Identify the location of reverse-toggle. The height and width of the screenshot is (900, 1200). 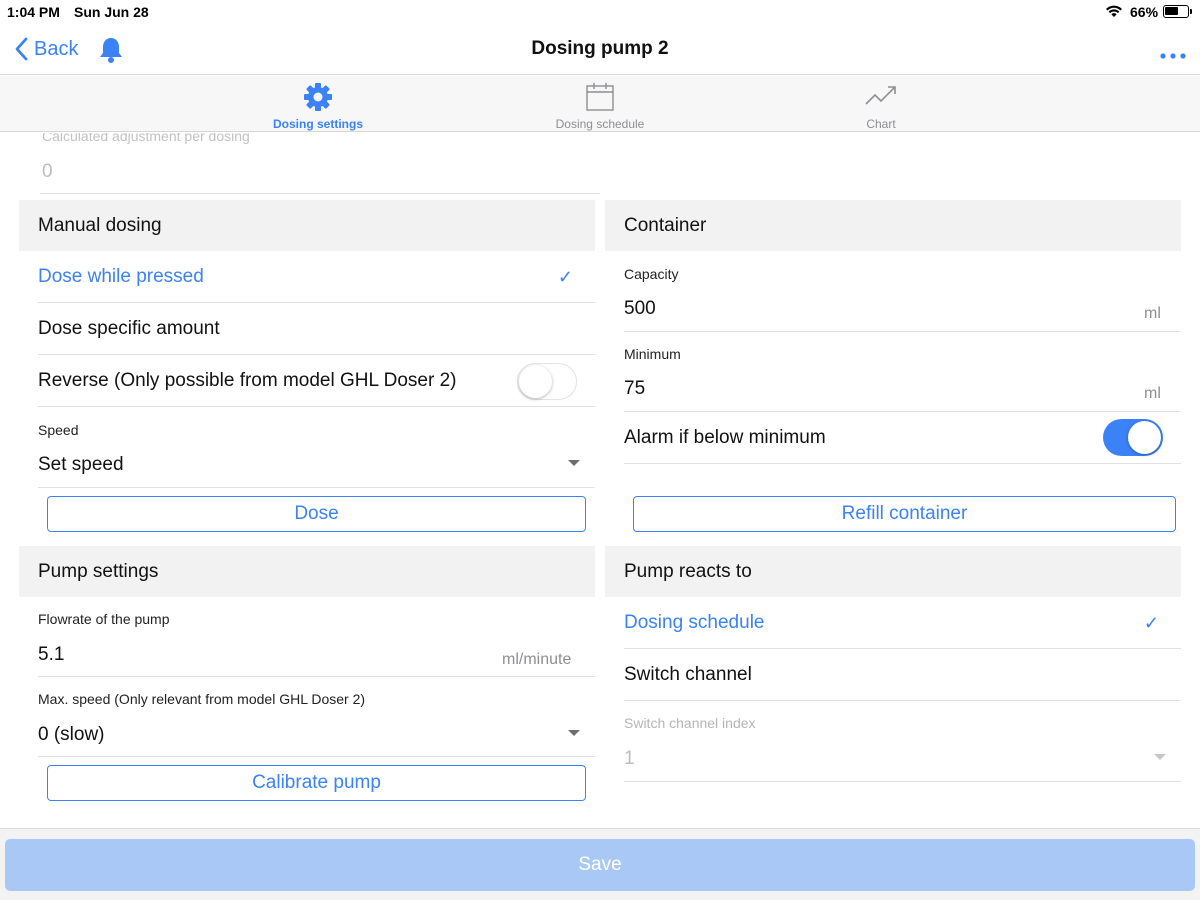
(547, 381).